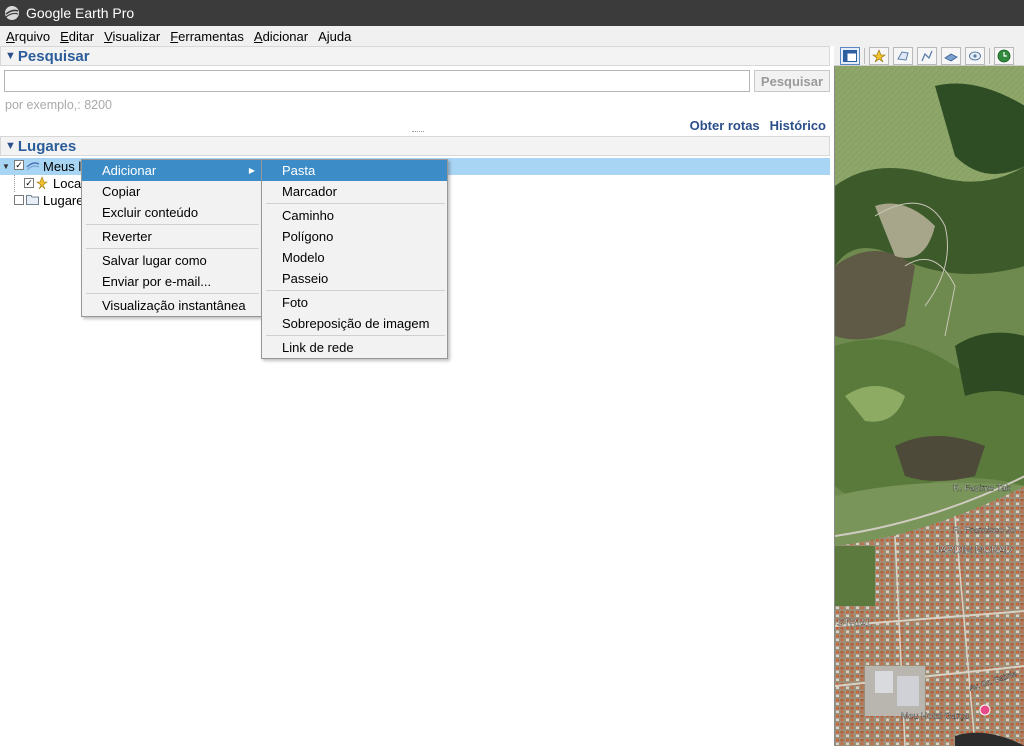  Describe the element at coordinates (171, 305) in the screenshot. I see `ctx-item-visualizacao: Visualização instantânea` at that location.